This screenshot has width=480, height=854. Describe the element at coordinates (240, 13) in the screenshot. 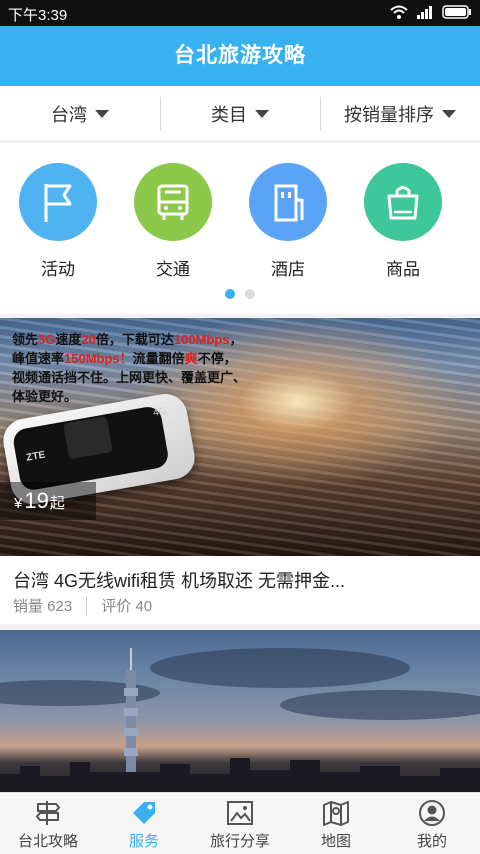

I see `status-bar: 下午3:39` at that location.